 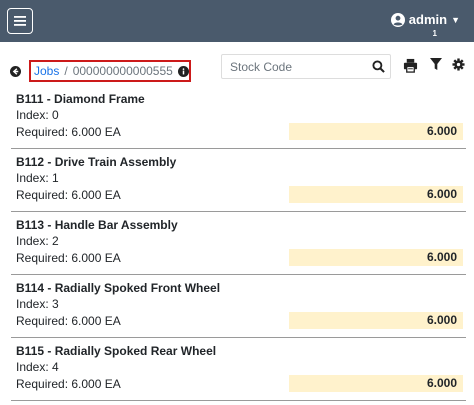 What do you see at coordinates (37, 178) in the screenshot?
I see `item-index: Index: 1` at bounding box center [37, 178].